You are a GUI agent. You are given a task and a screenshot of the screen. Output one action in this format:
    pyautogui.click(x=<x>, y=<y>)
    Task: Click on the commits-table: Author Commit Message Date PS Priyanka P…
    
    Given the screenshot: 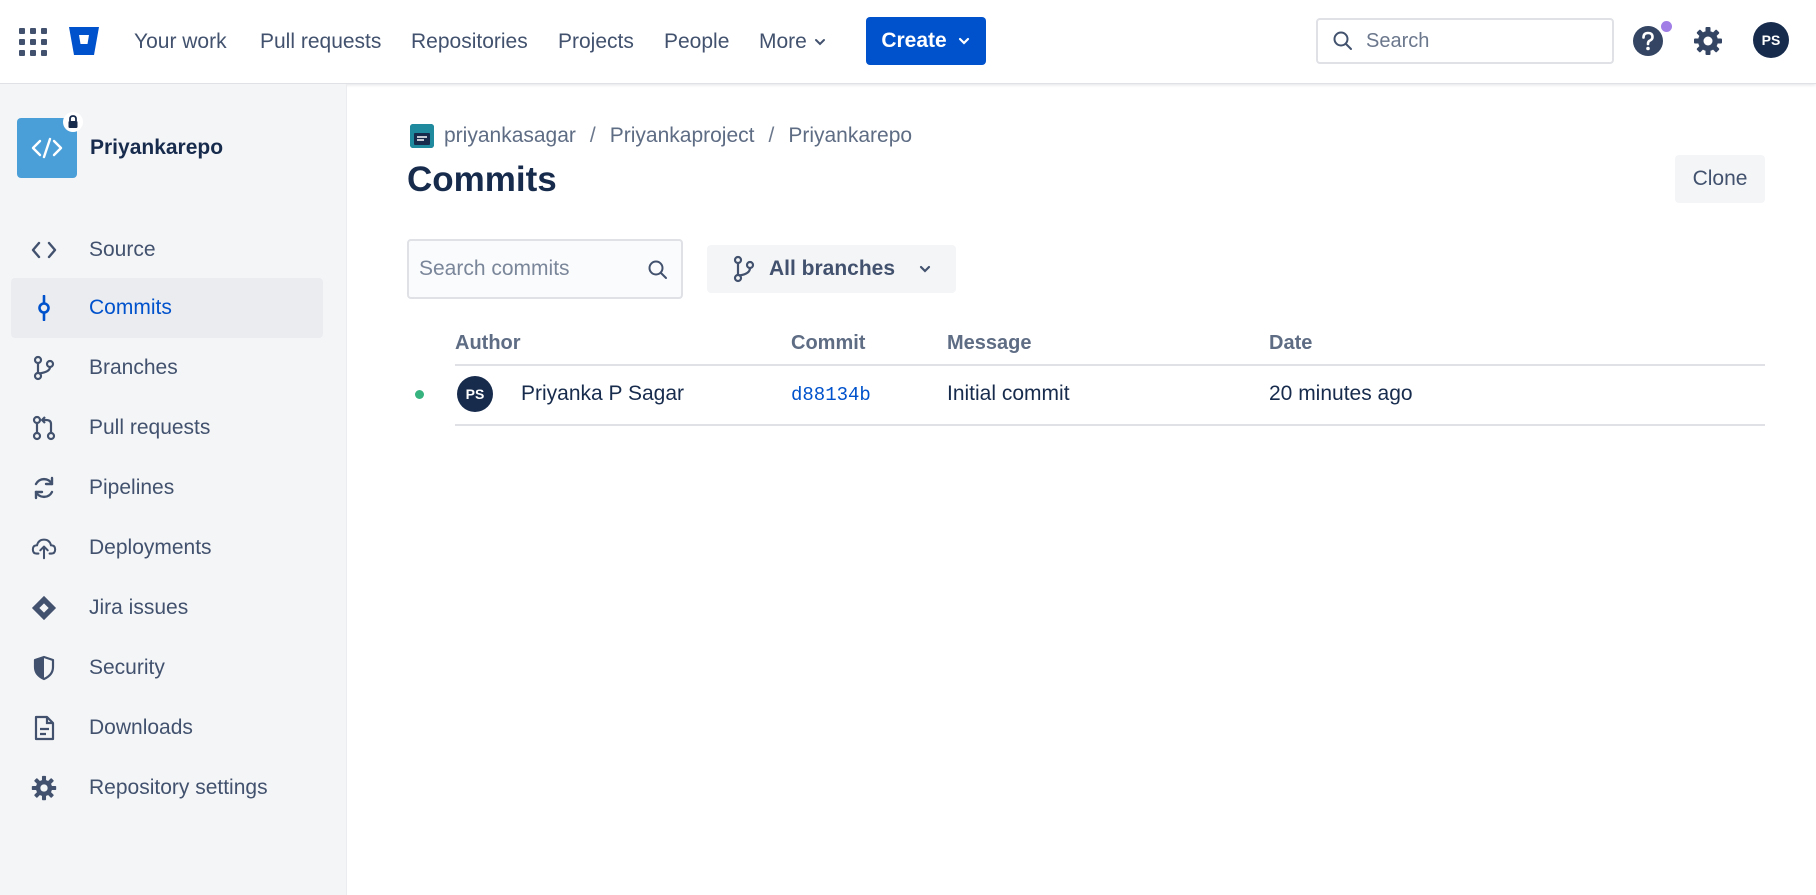 What is the action you would take?
    pyautogui.click(x=1090, y=377)
    